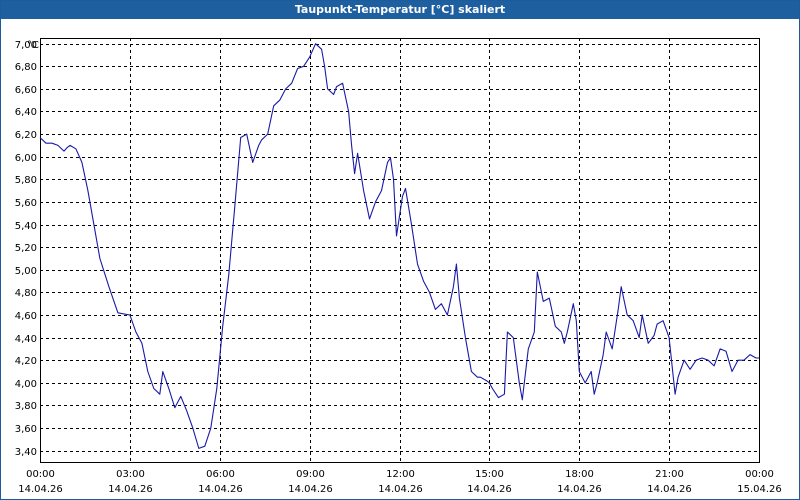 This screenshot has height=500, width=800. Describe the element at coordinates (26, 67) in the screenshot. I see `y-tick-label: 6,80` at that location.